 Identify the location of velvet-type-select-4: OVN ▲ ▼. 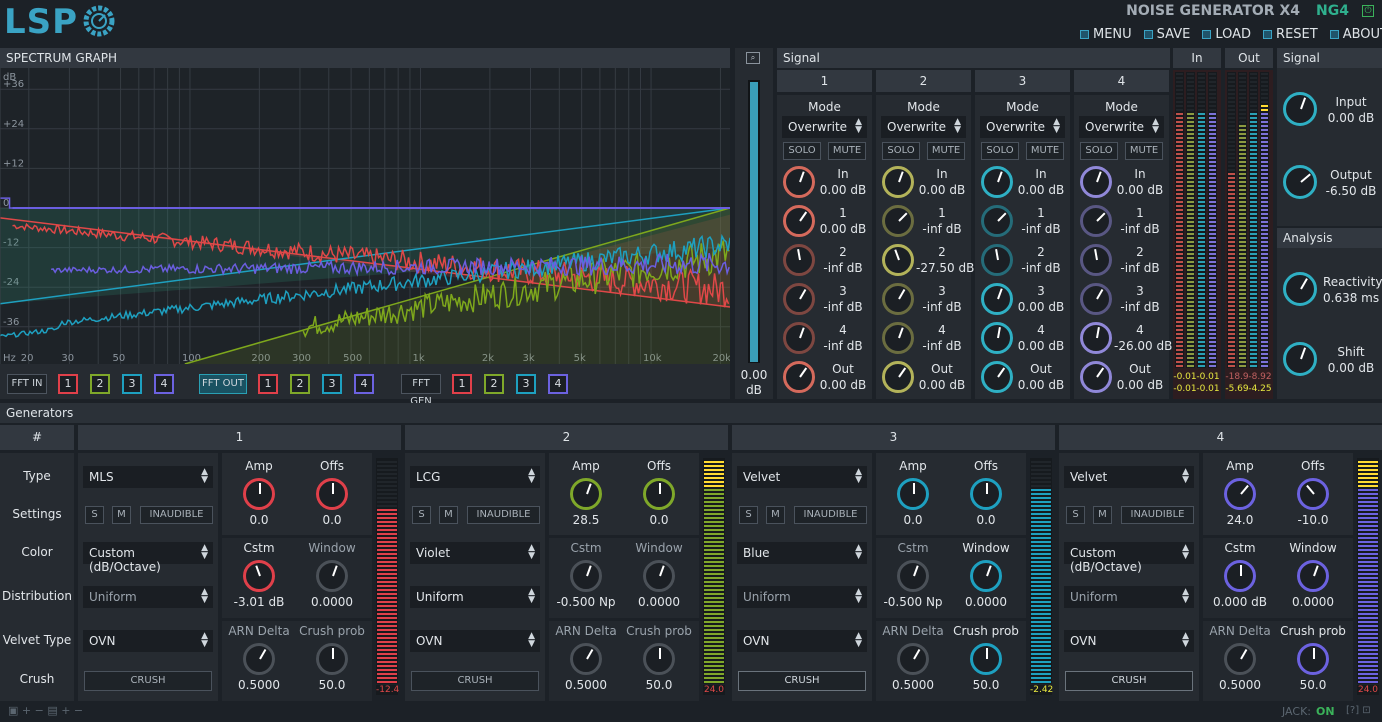
(1129, 641).